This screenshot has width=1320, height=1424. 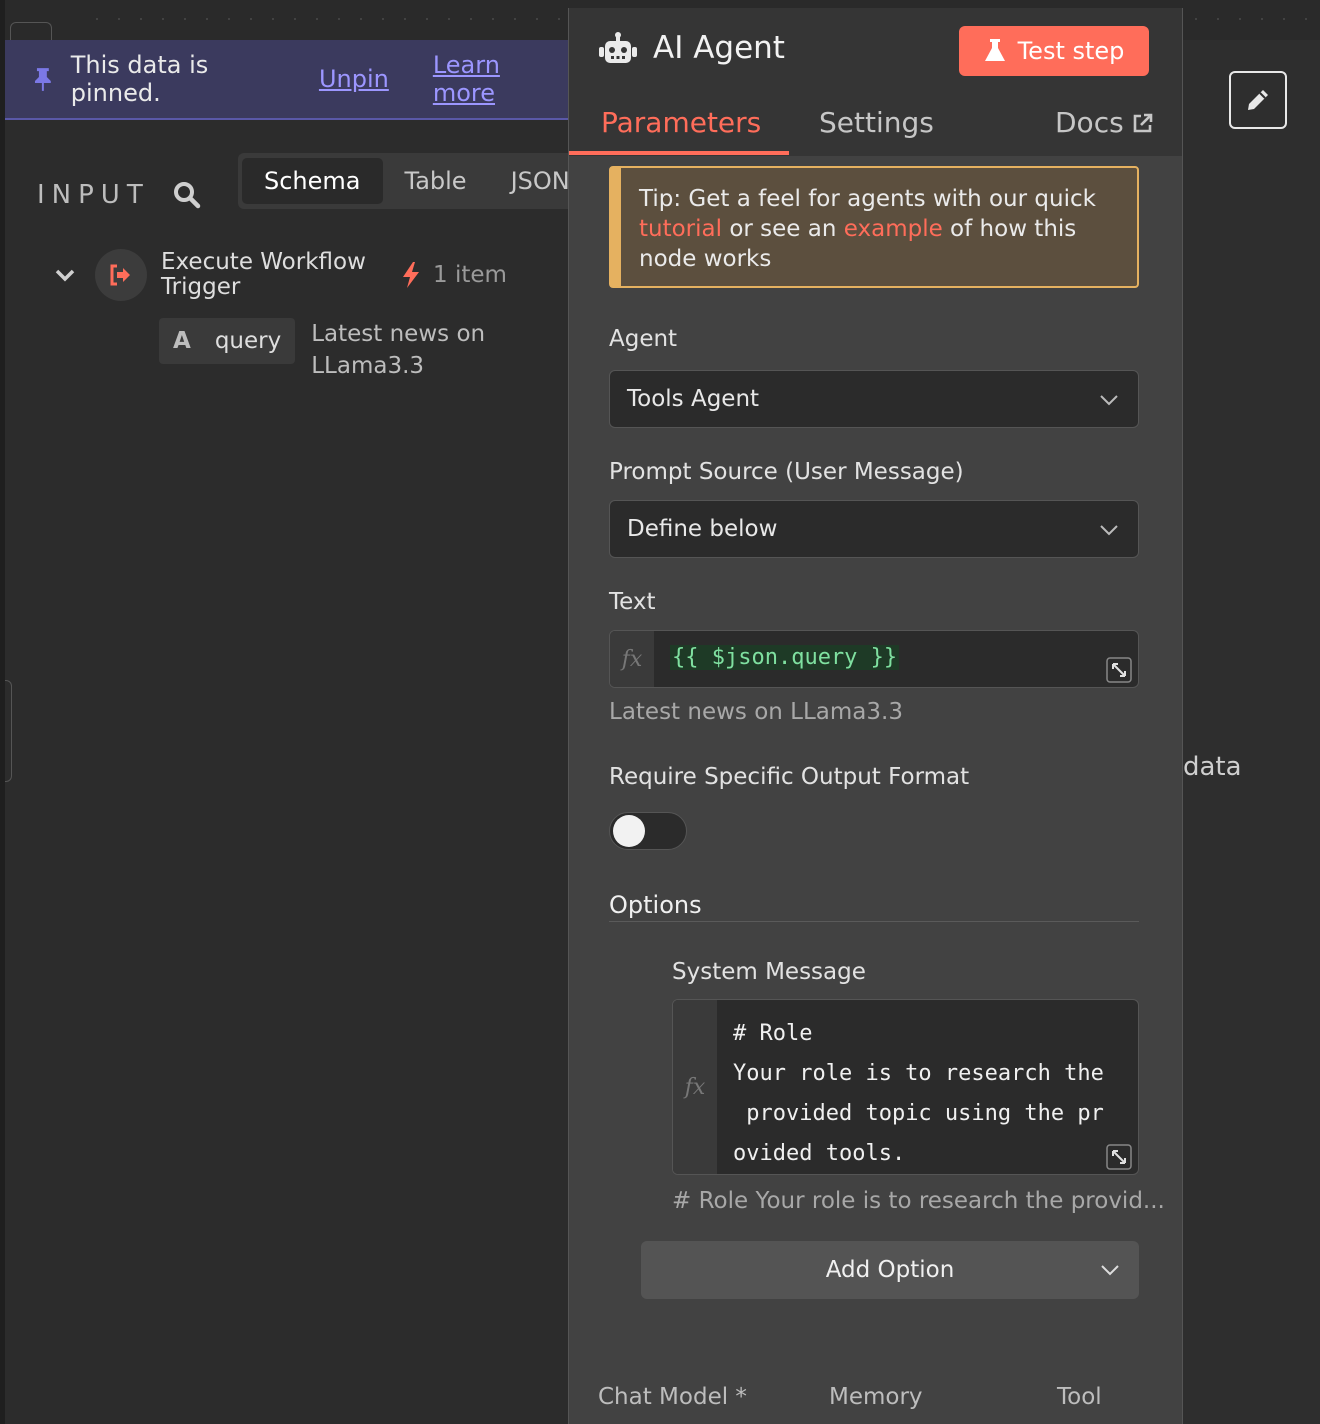 I want to click on edit-output-button, so click(x=1258, y=100).